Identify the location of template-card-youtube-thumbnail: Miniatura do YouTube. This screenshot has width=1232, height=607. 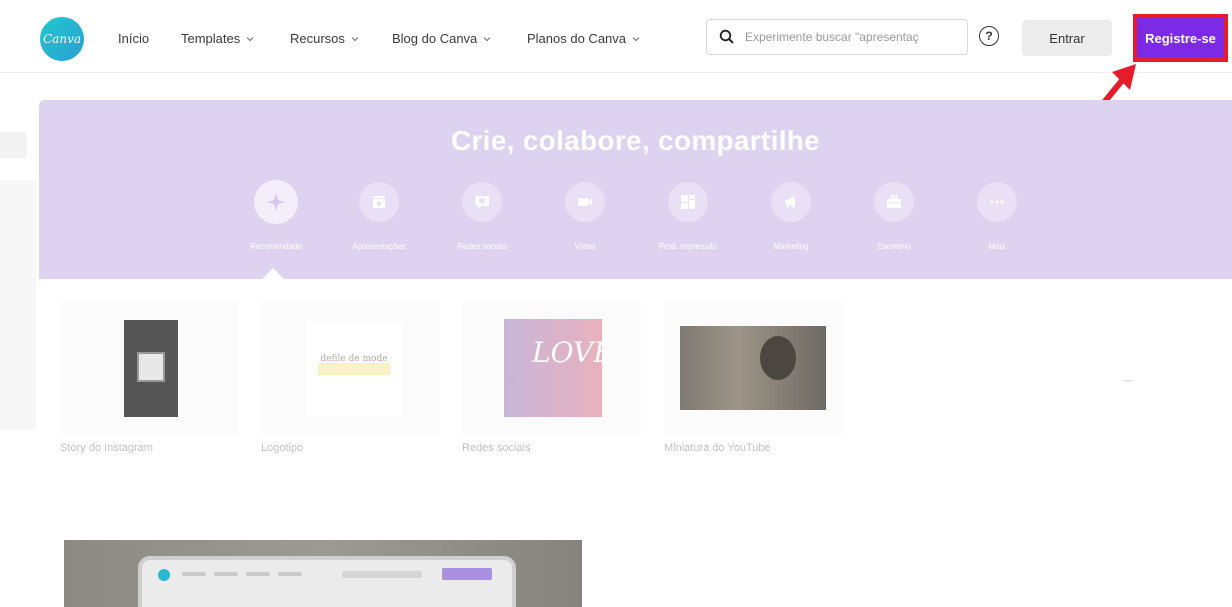
(753, 378).